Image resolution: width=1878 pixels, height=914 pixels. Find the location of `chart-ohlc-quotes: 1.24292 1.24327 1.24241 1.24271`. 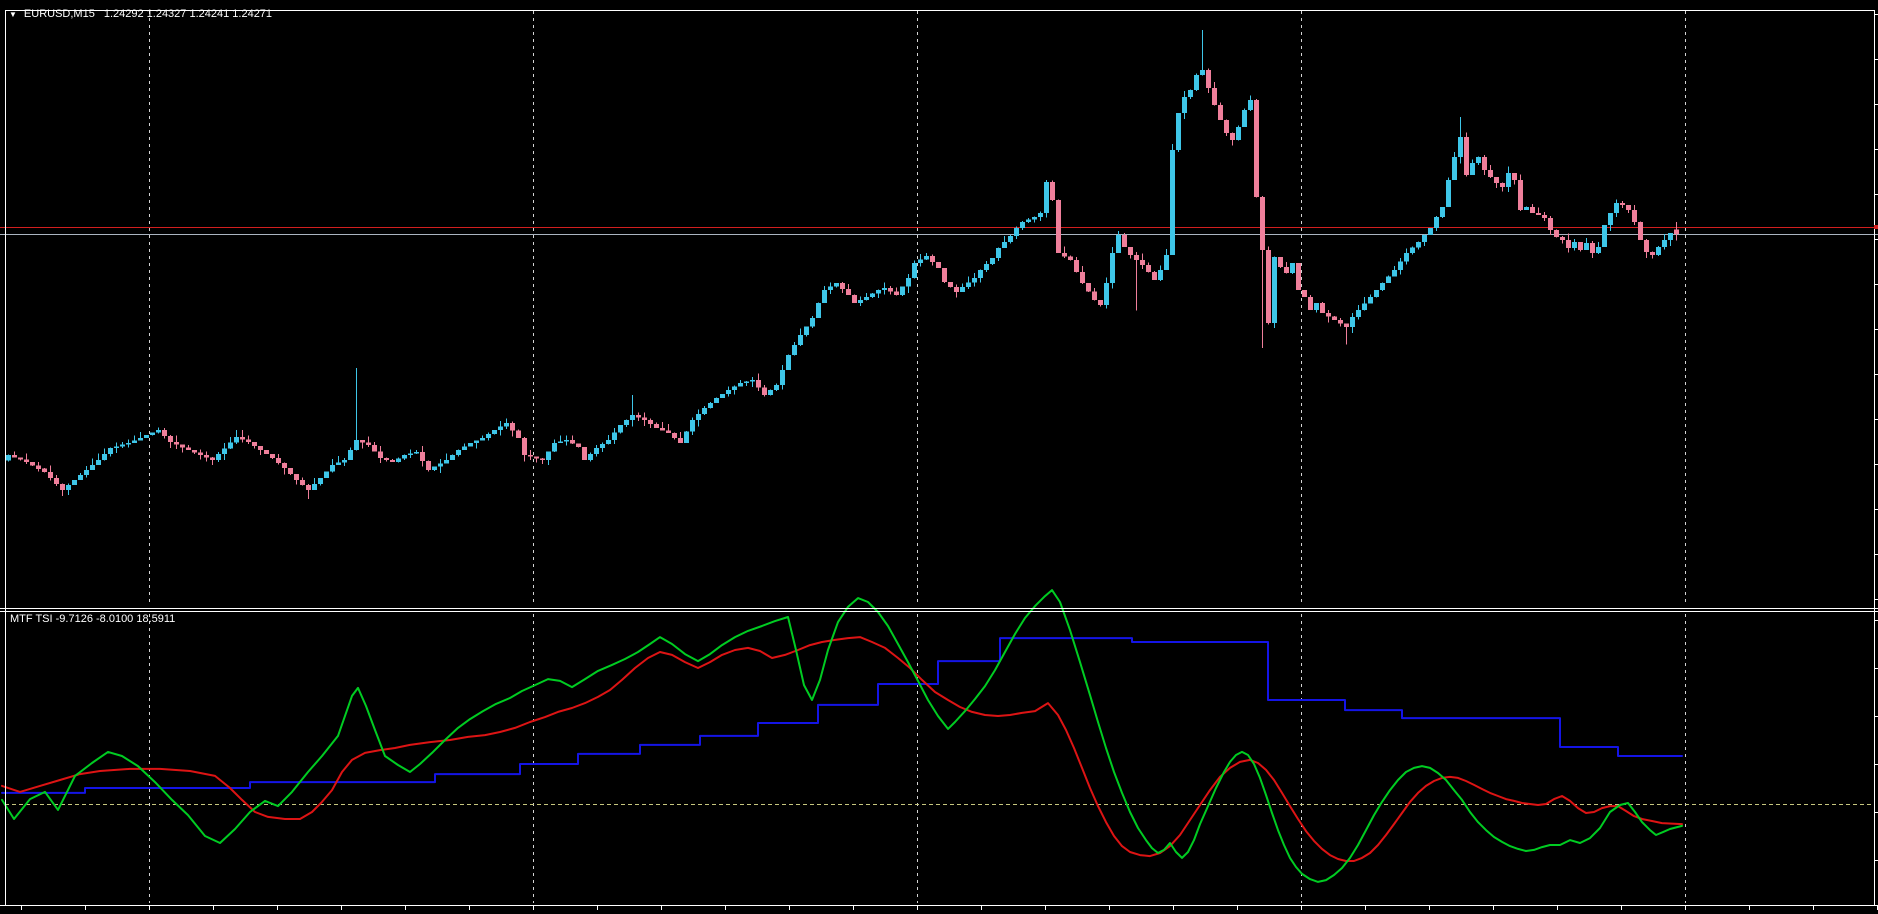

chart-ohlc-quotes: 1.24292 1.24327 1.24241 1.24271 is located at coordinates (188, 14).